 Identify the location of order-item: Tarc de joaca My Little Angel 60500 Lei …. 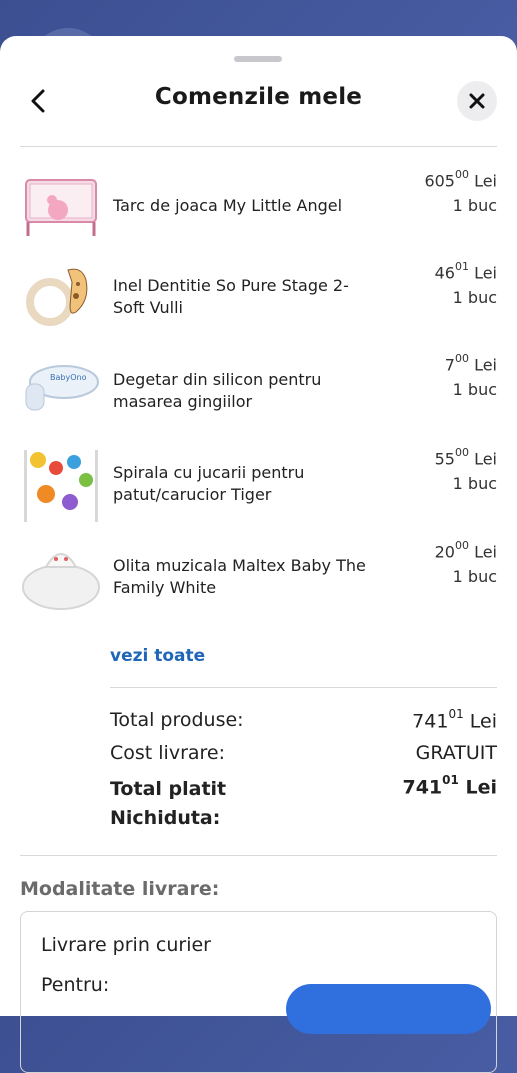
(258, 207).